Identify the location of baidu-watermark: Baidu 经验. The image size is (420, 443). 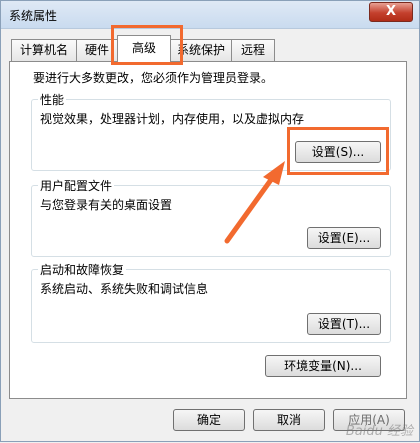
(379, 431).